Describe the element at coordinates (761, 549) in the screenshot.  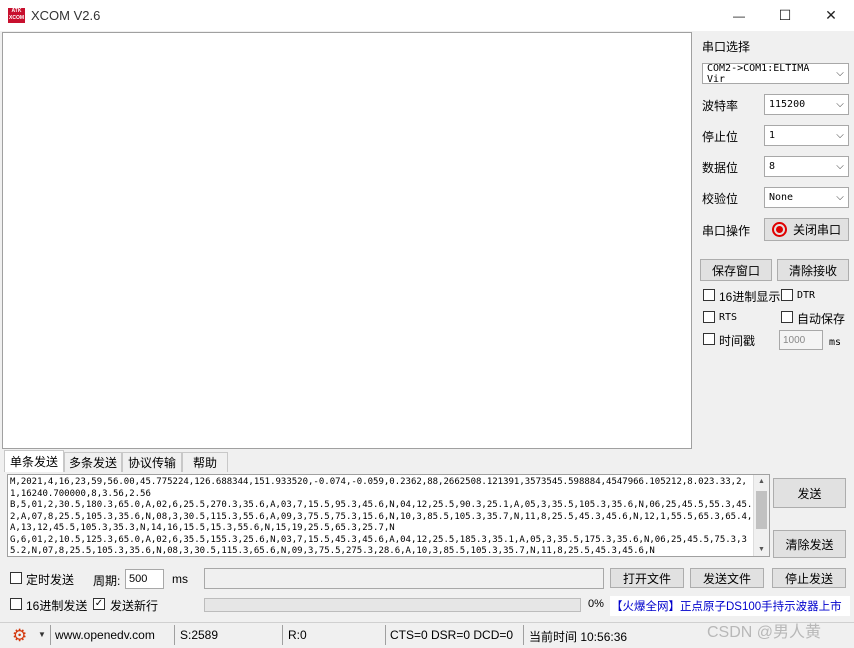
I see `scroll-down-icon: ▼` at that location.